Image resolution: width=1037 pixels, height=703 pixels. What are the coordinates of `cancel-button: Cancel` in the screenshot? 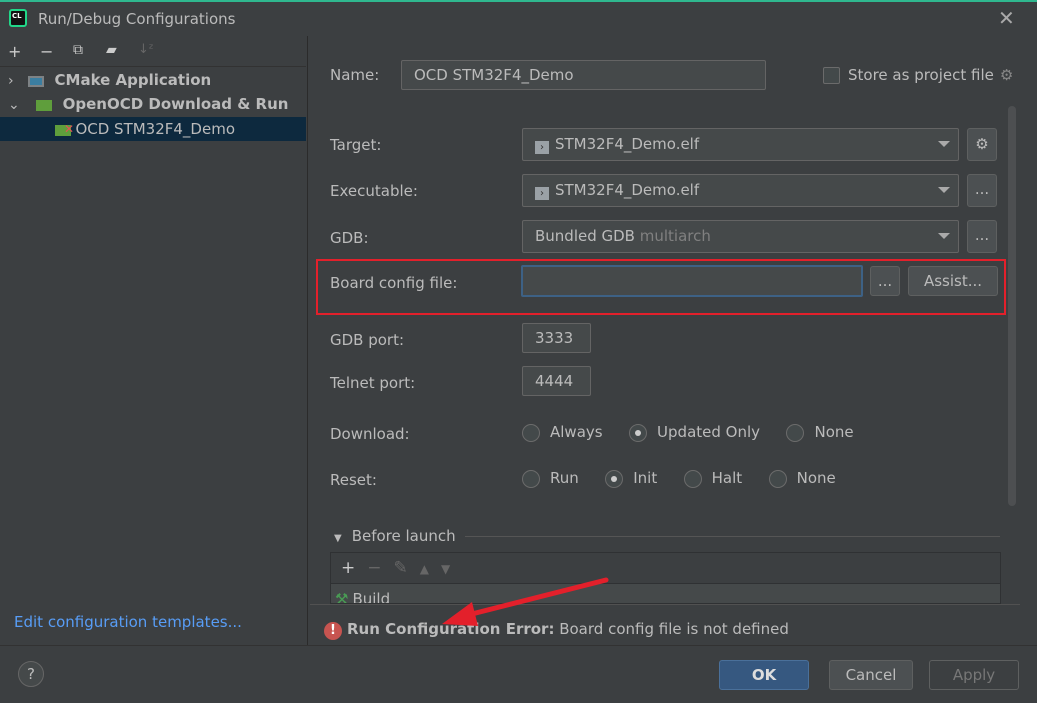 It's located at (871, 675).